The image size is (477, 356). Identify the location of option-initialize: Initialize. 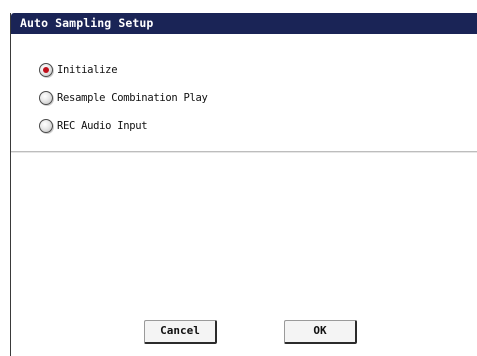
(167, 71).